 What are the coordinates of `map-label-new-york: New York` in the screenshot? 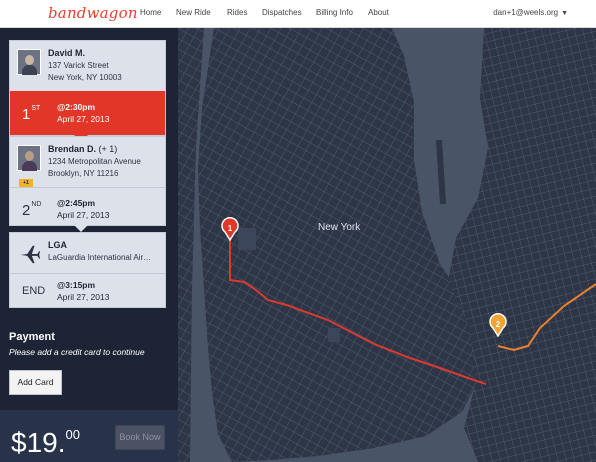 It's located at (339, 227).